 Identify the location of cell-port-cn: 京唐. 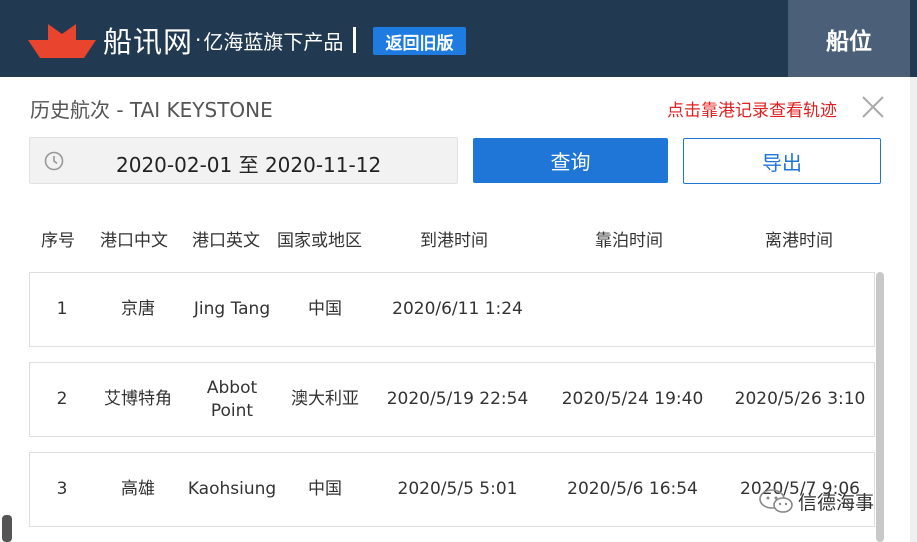
(138, 309).